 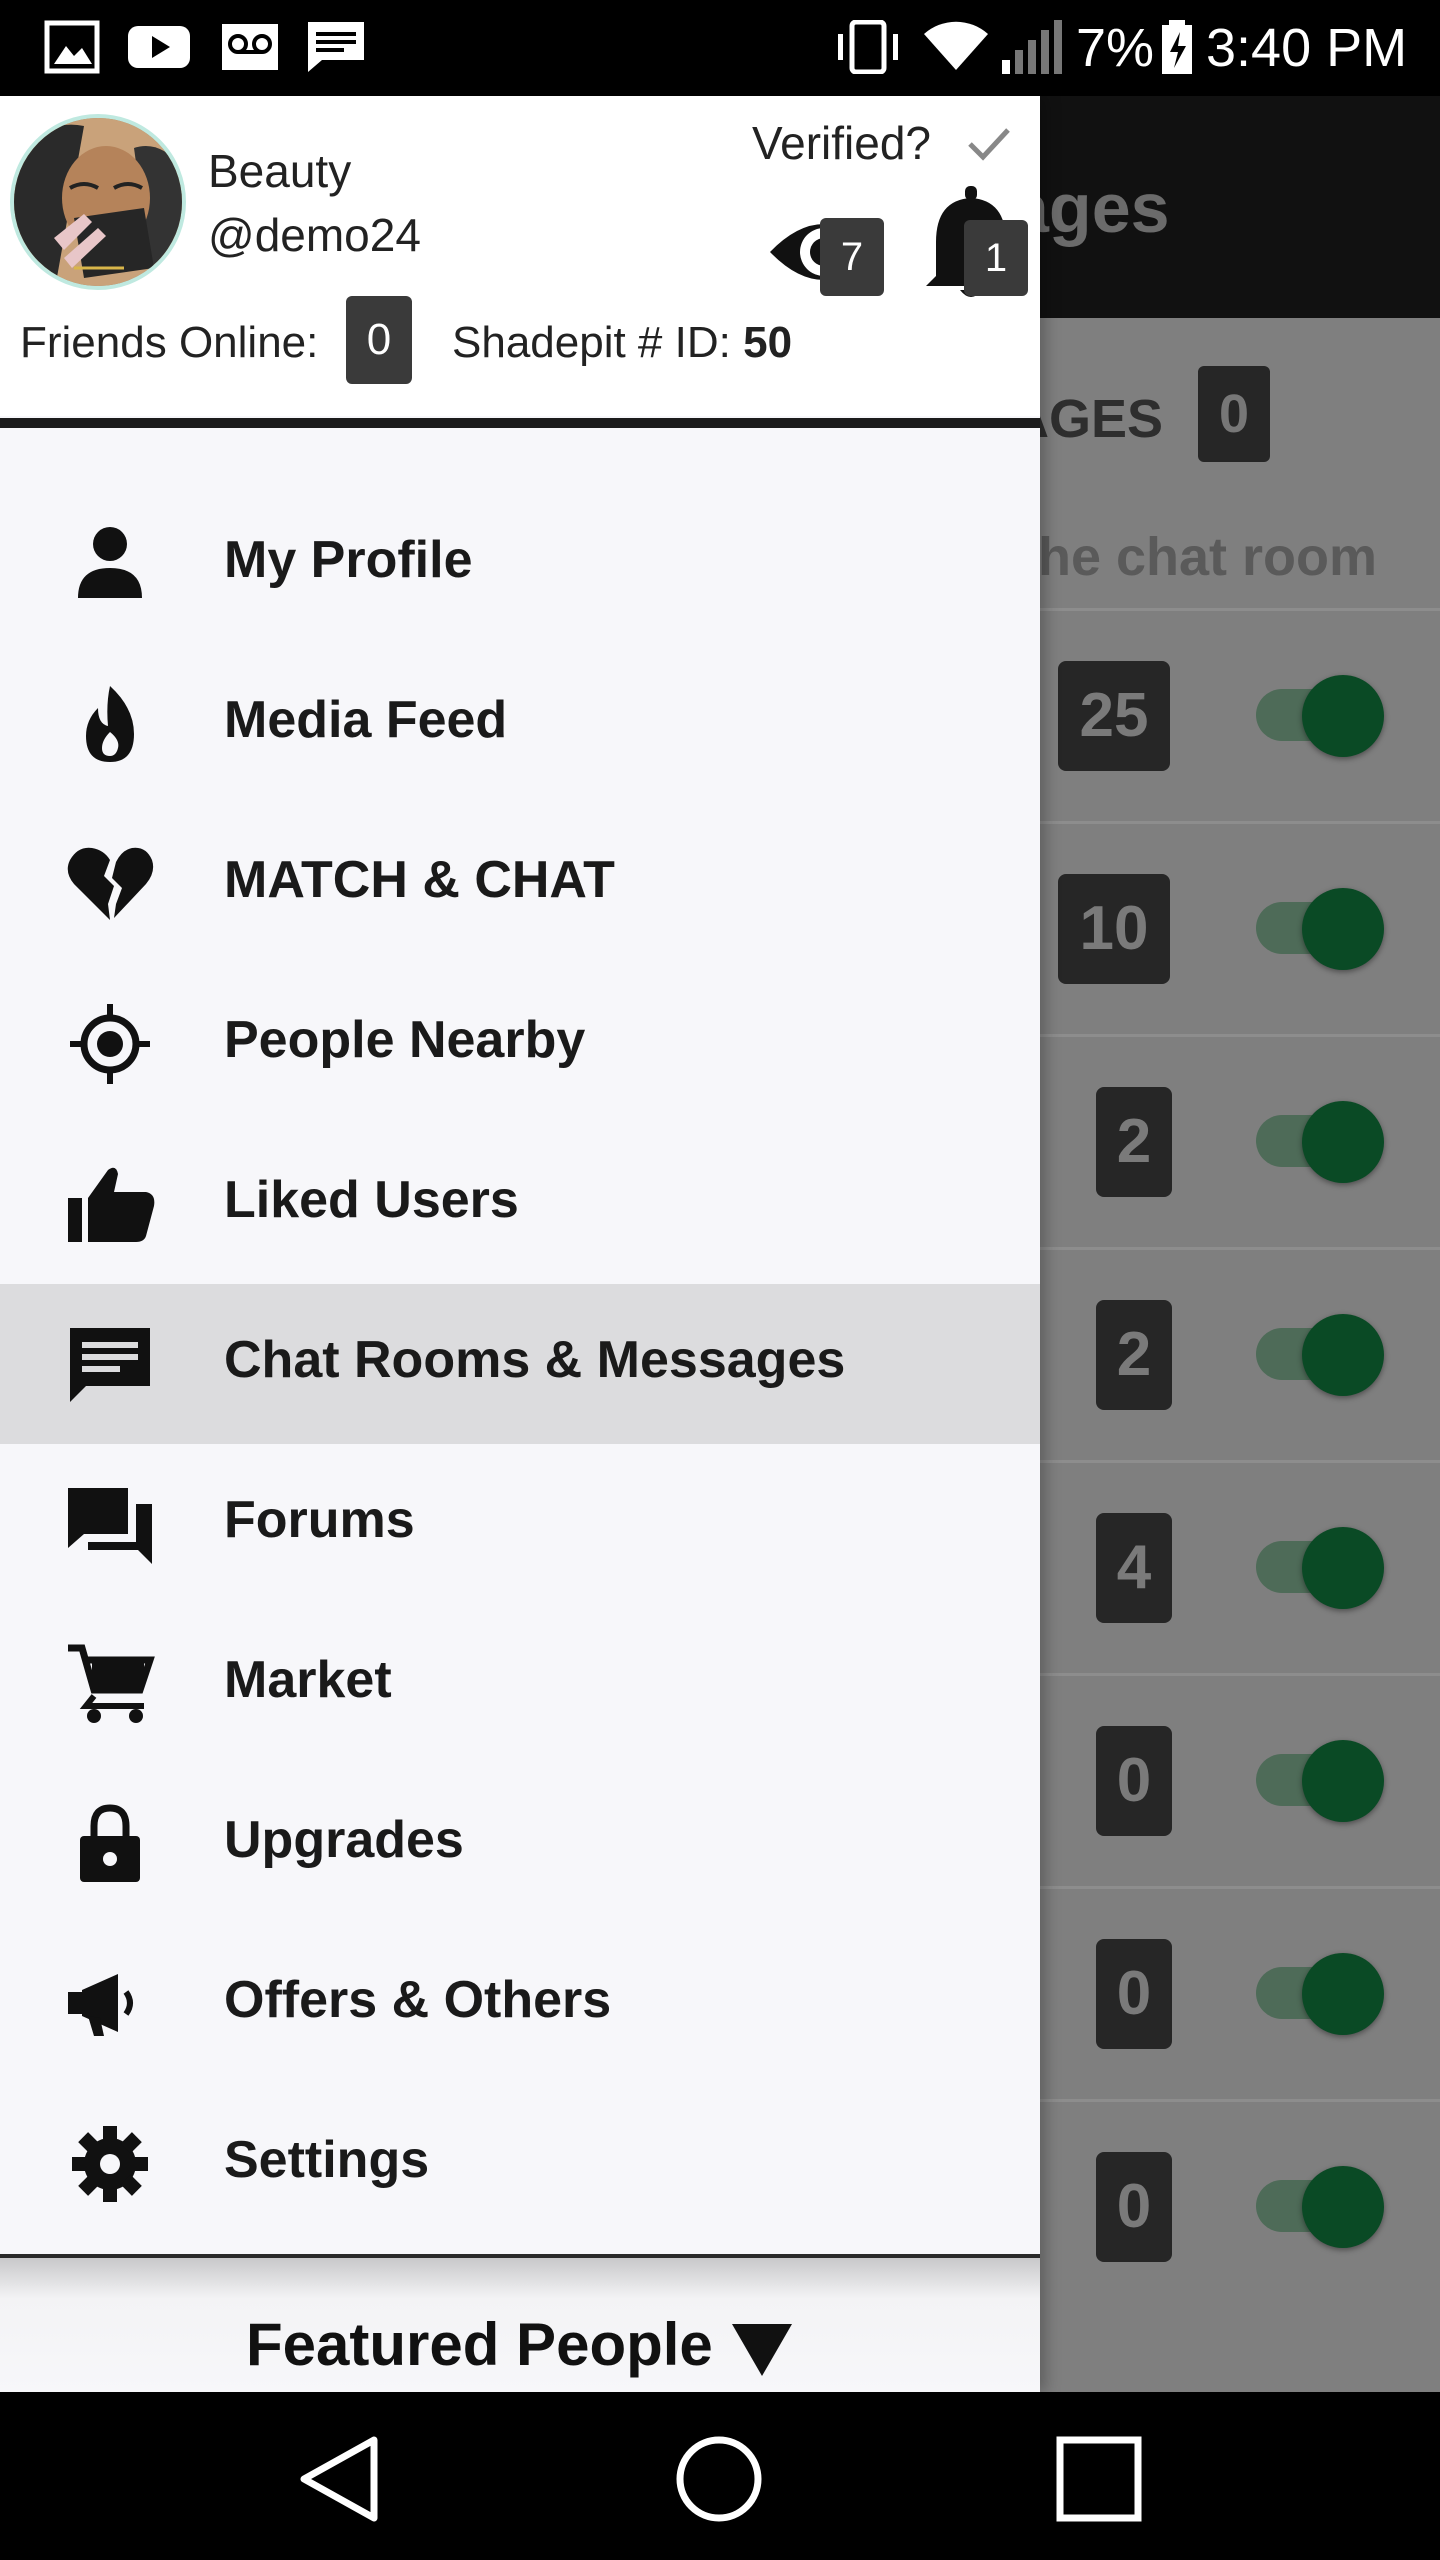 I want to click on featured-people-label: Featured People, so click(x=479, y=2344).